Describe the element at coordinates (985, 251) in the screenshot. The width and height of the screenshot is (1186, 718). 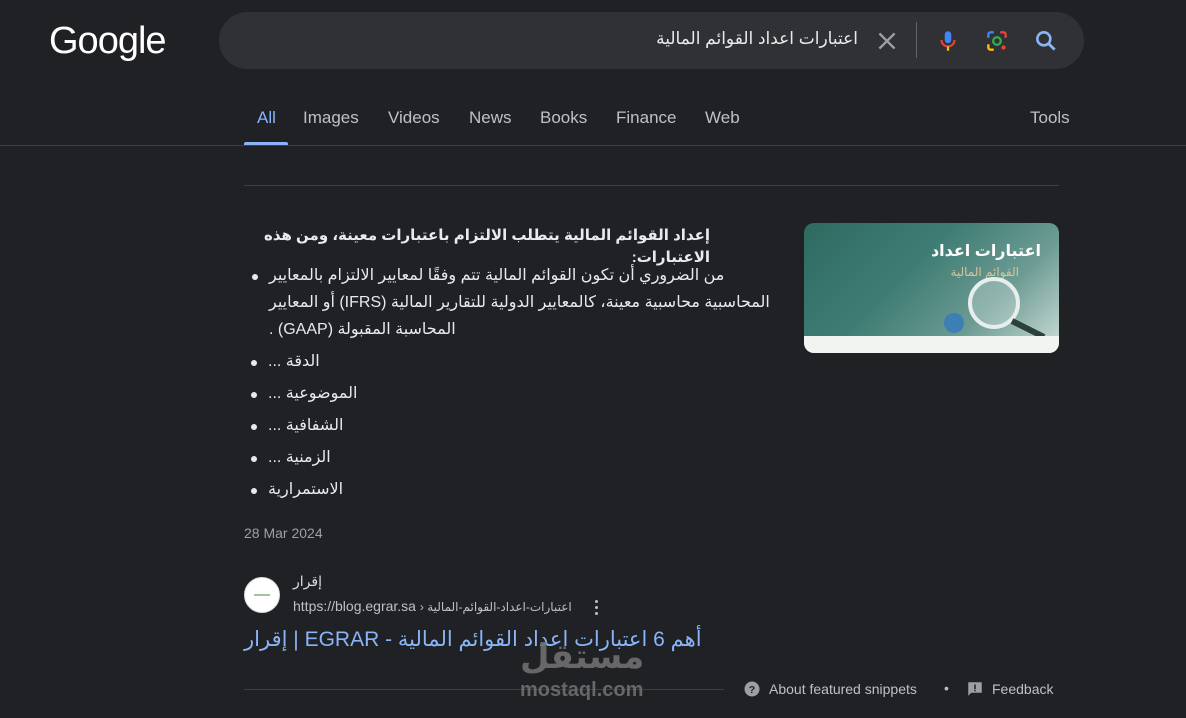
I see `thumbnail-title: اعتبارات اعداد` at that location.